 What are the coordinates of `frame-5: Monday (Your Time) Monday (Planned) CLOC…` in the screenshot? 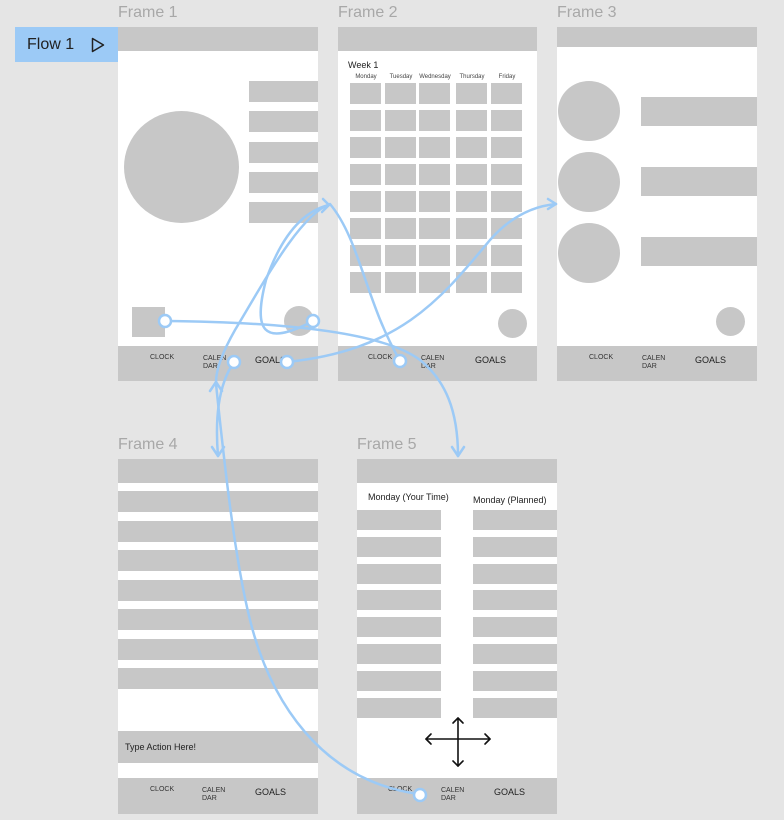 It's located at (457, 636).